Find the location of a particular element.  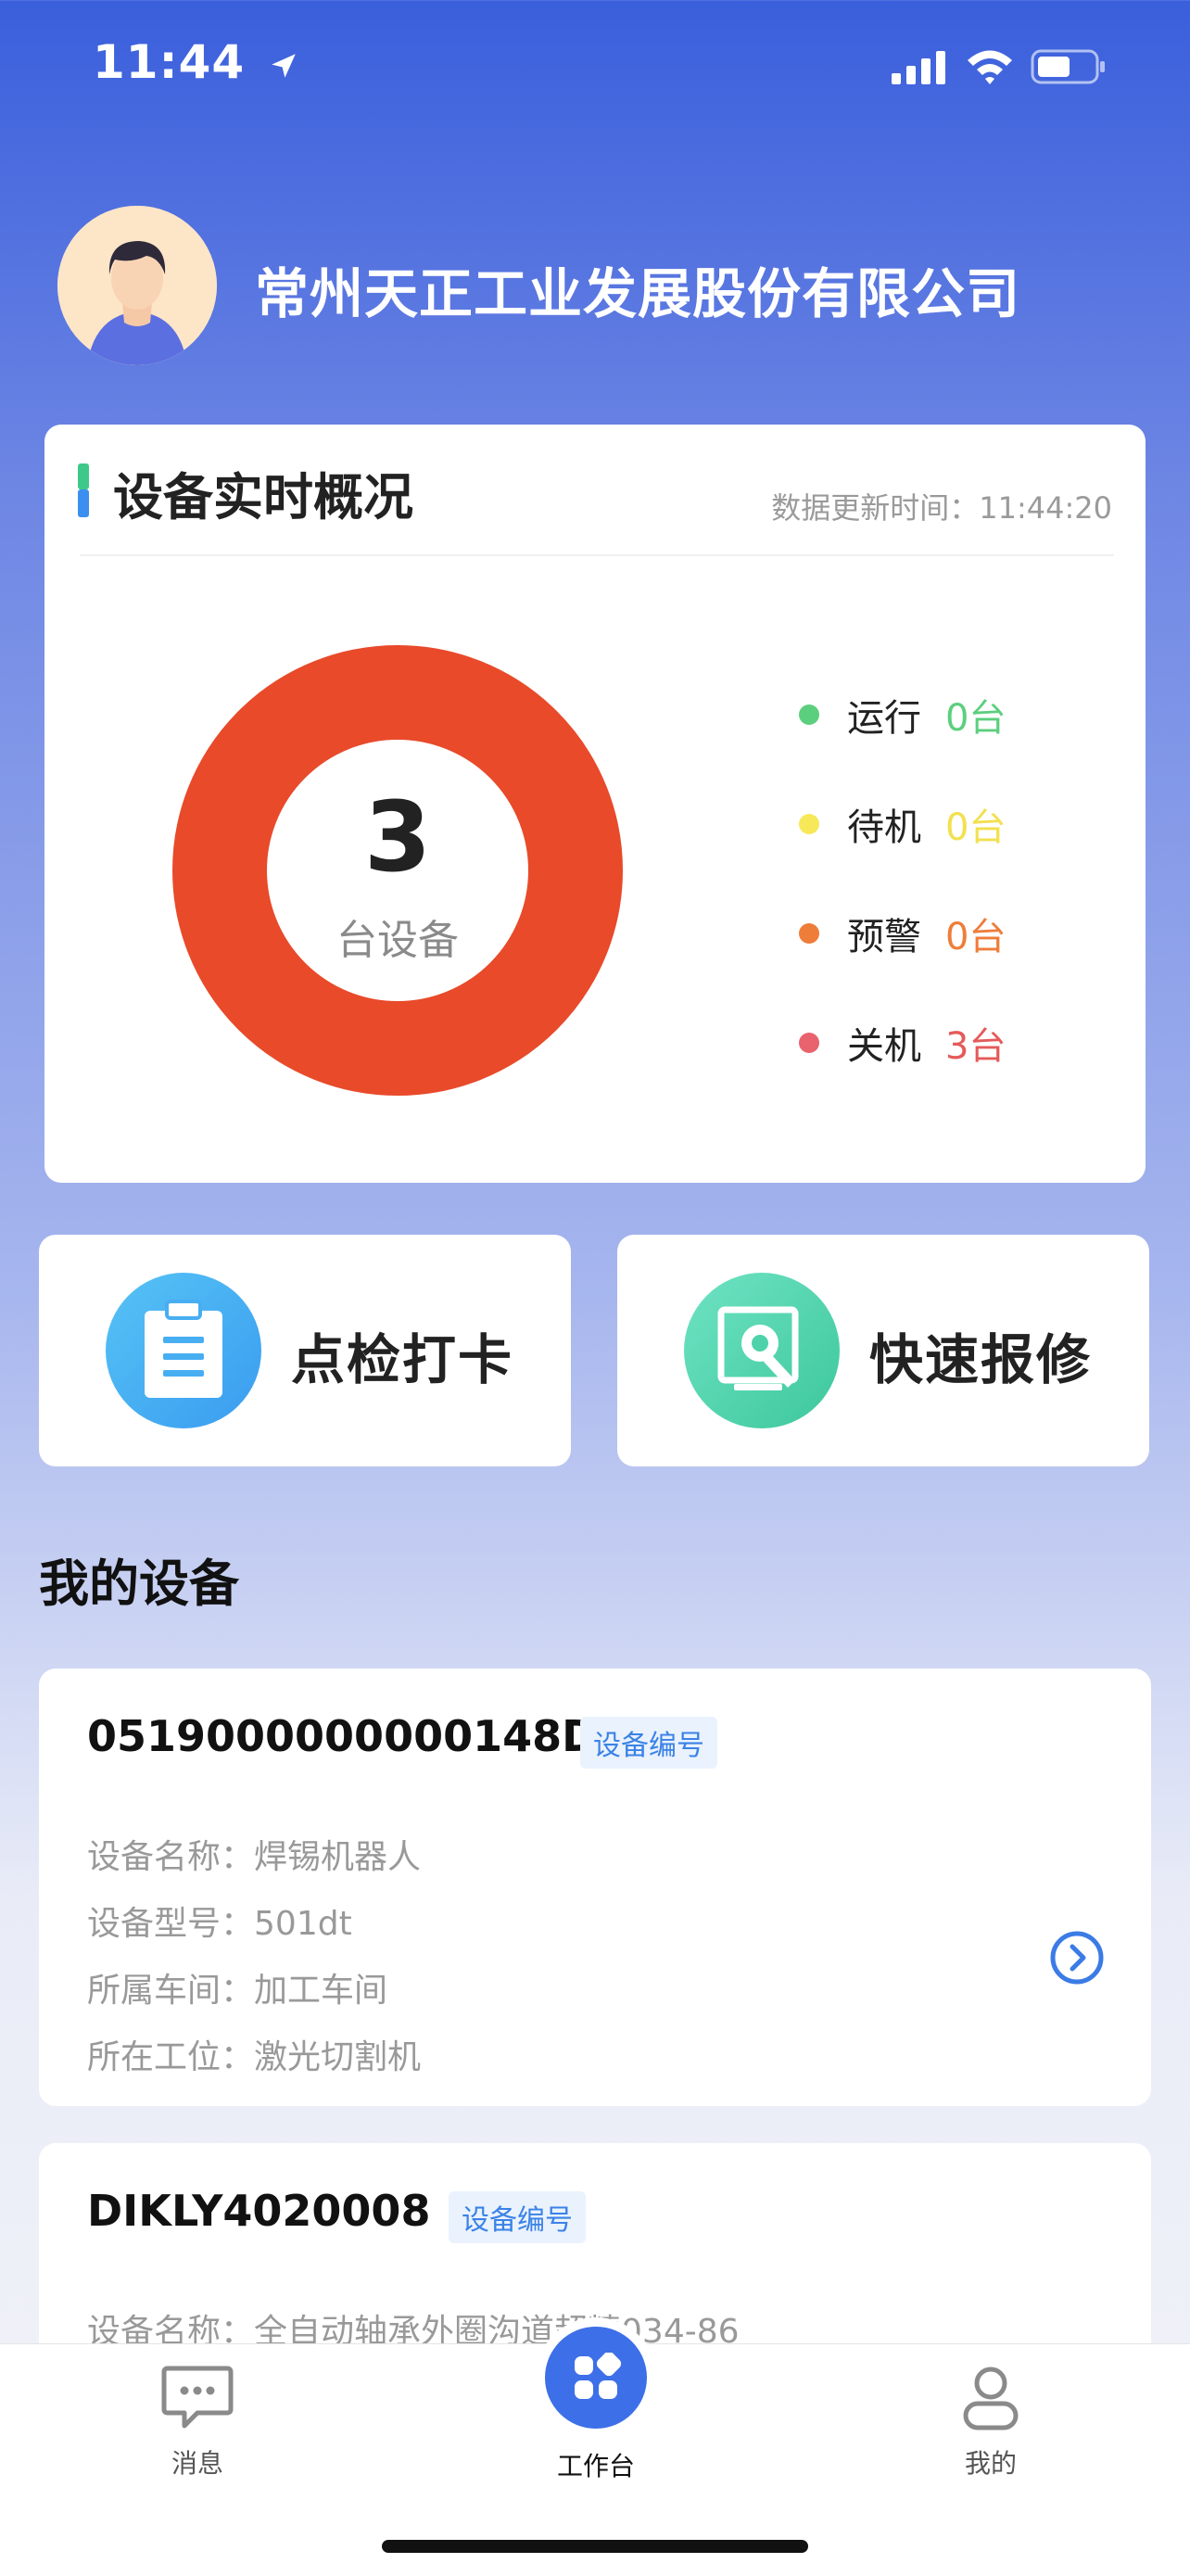

legend-running: 运行 0台 is located at coordinates (902, 715).